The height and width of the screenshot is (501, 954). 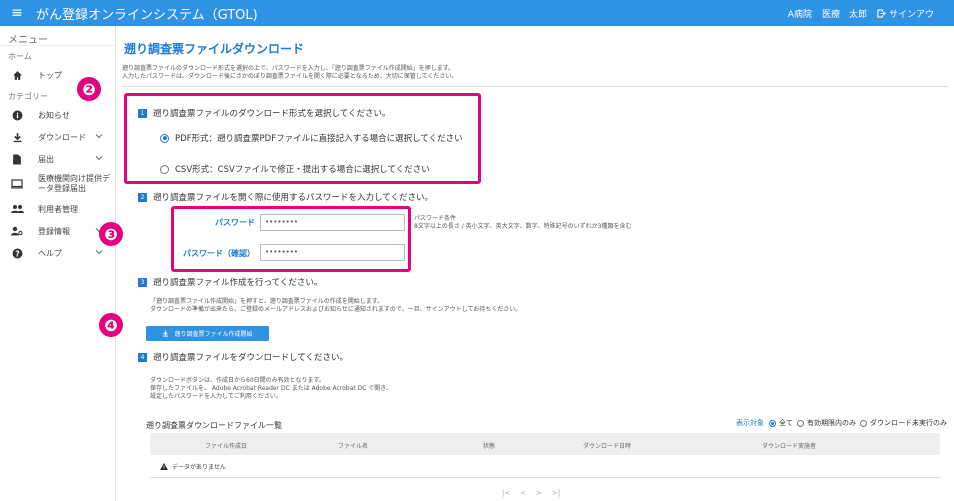 What do you see at coordinates (319, 139) in the screenshot?
I see `format-option-pdf-label: PDF形式：遡り調査票PDFファイルに直接記入する場合に選択してください` at bounding box center [319, 139].